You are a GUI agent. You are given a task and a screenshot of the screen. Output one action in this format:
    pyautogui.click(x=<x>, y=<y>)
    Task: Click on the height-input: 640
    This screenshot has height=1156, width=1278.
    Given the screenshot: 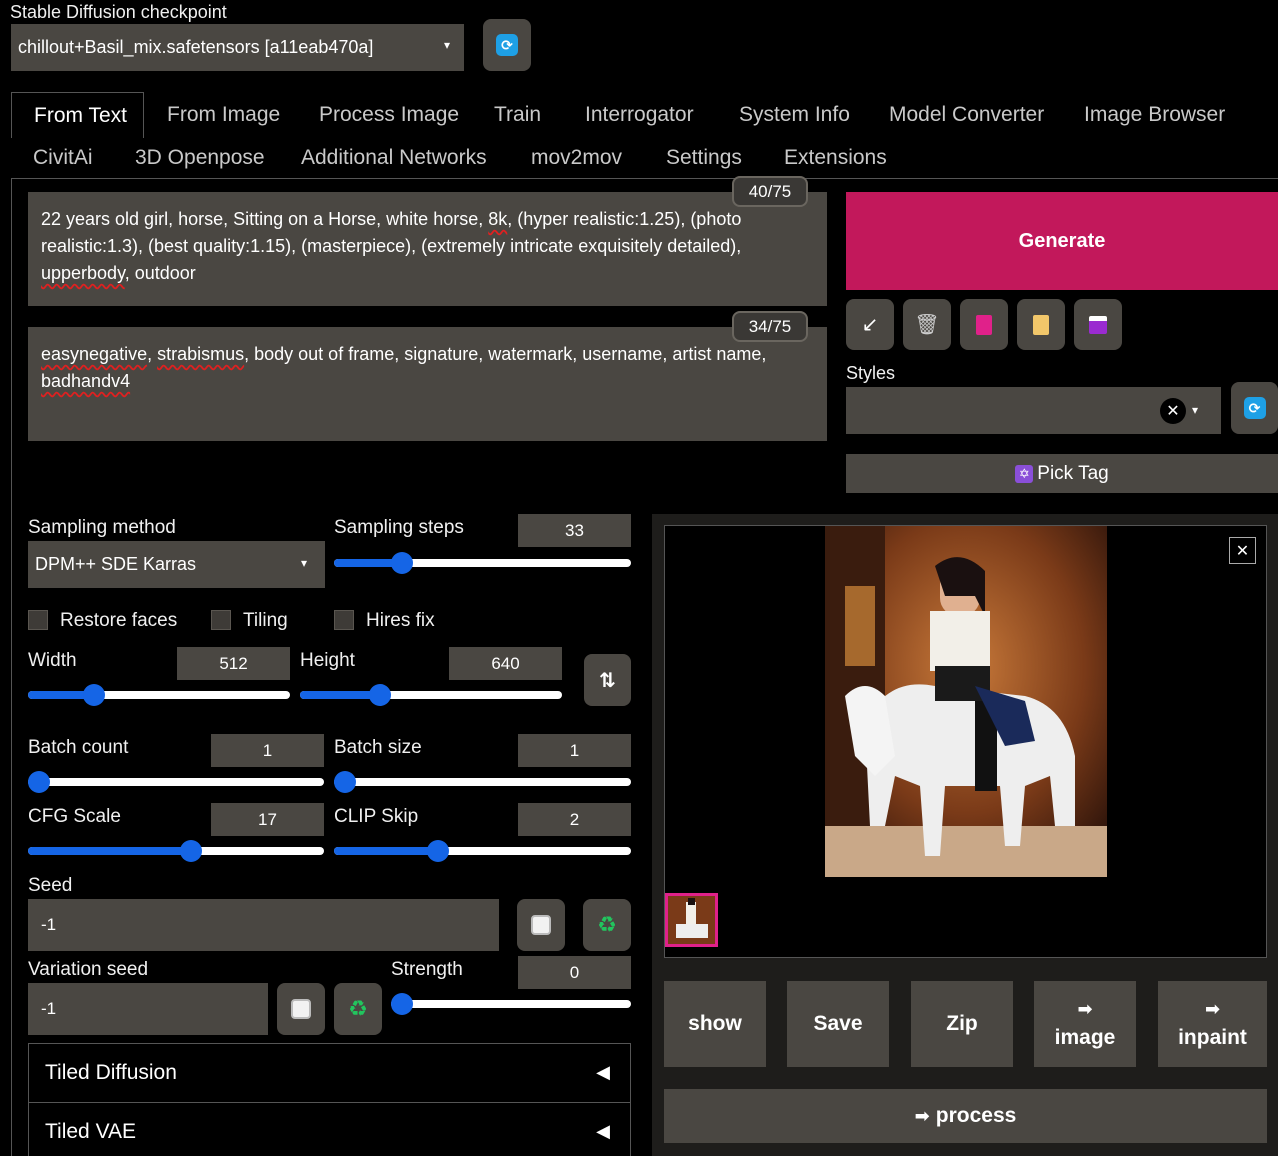 What is the action you would take?
    pyautogui.click(x=505, y=663)
    